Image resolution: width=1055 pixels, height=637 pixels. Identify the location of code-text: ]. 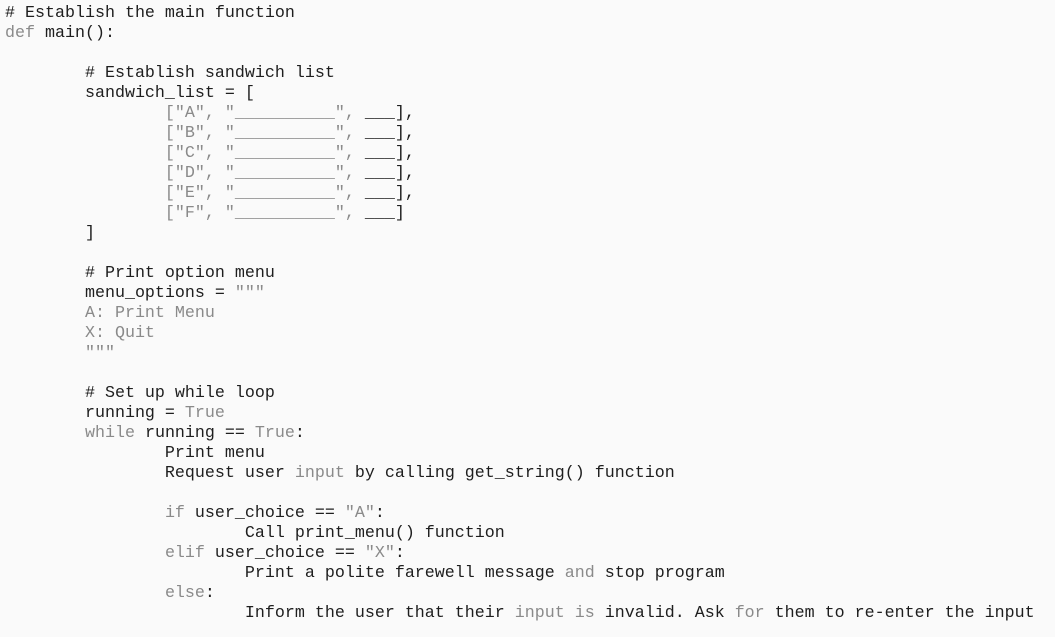
(50, 233).